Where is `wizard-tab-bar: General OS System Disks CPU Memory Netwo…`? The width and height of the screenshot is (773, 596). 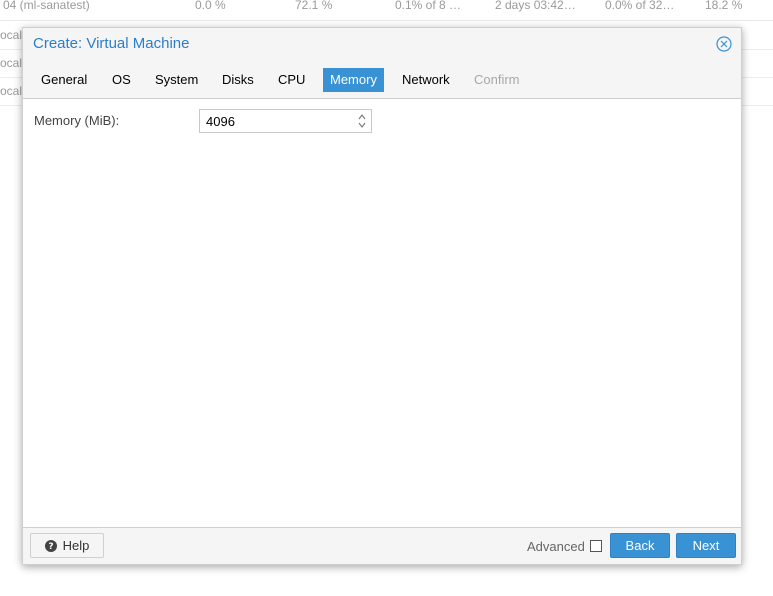 wizard-tab-bar: General OS System Disks CPU Memory Netwo… is located at coordinates (382, 81).